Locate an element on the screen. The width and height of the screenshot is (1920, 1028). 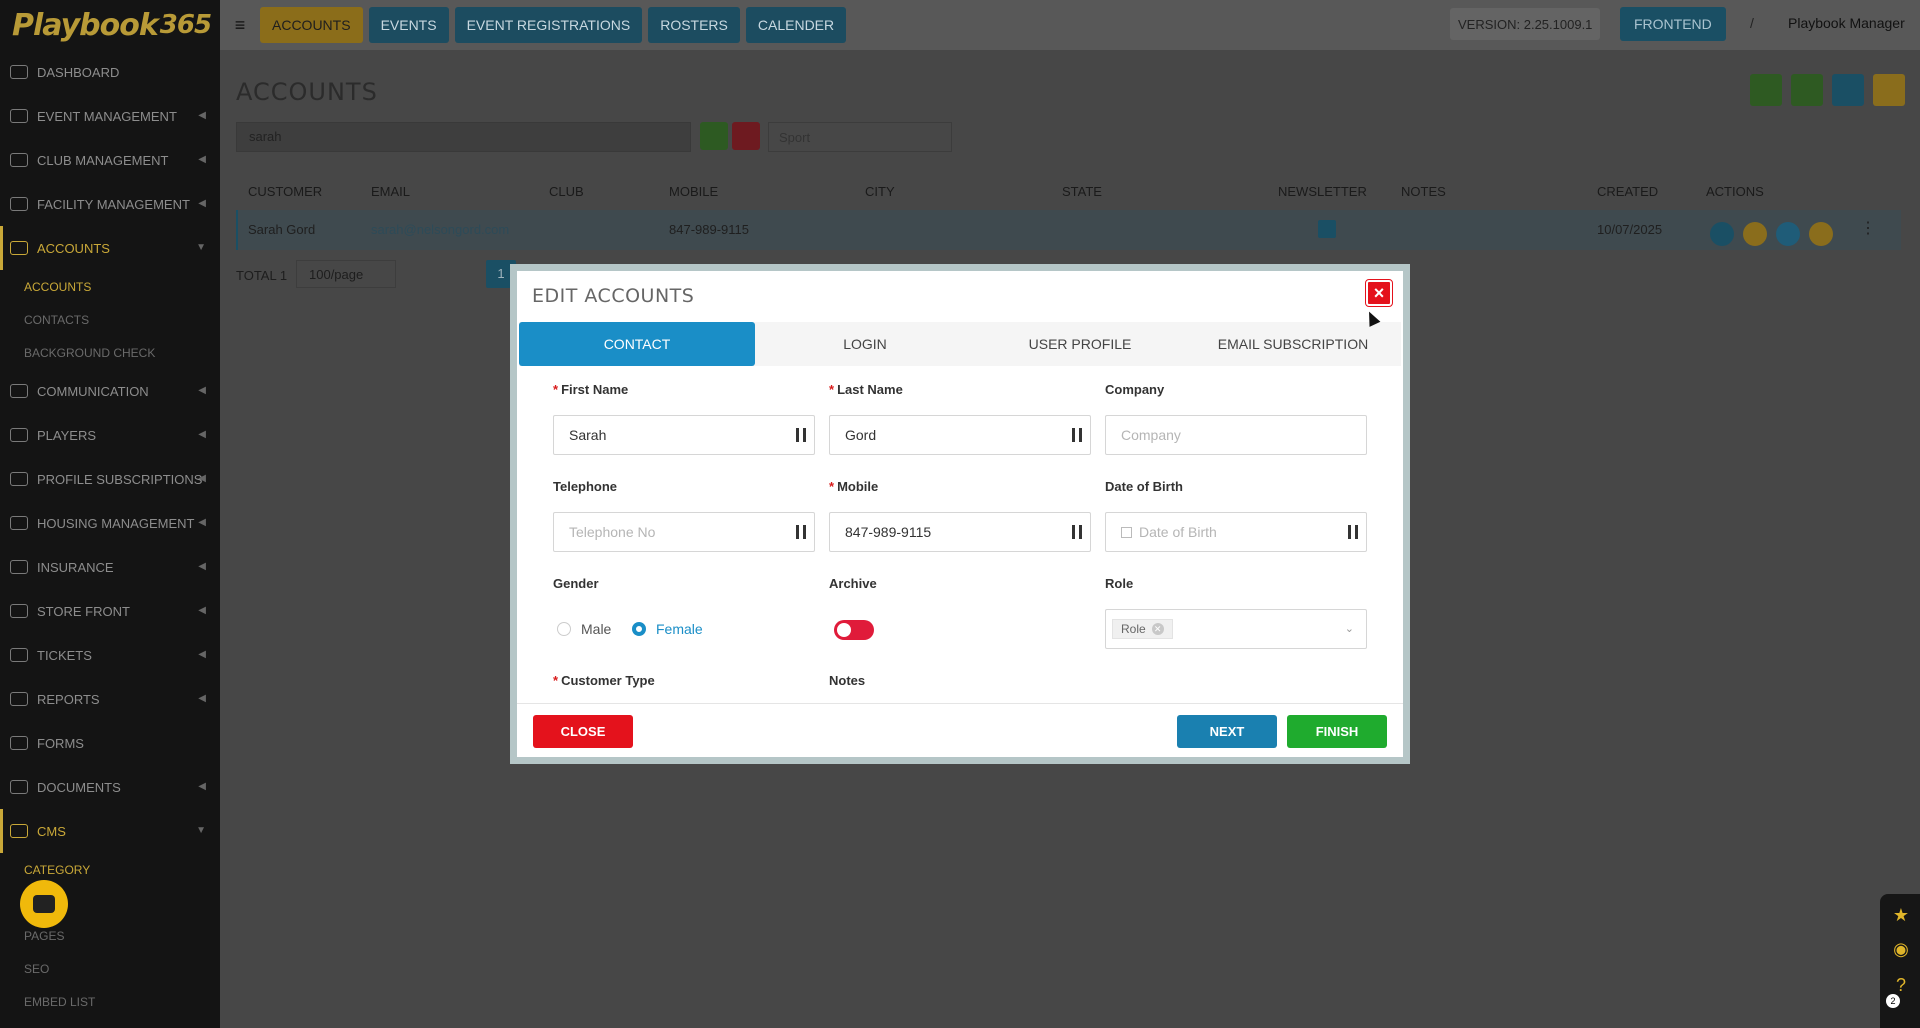
club-icon is located at coordinates (19, 160).